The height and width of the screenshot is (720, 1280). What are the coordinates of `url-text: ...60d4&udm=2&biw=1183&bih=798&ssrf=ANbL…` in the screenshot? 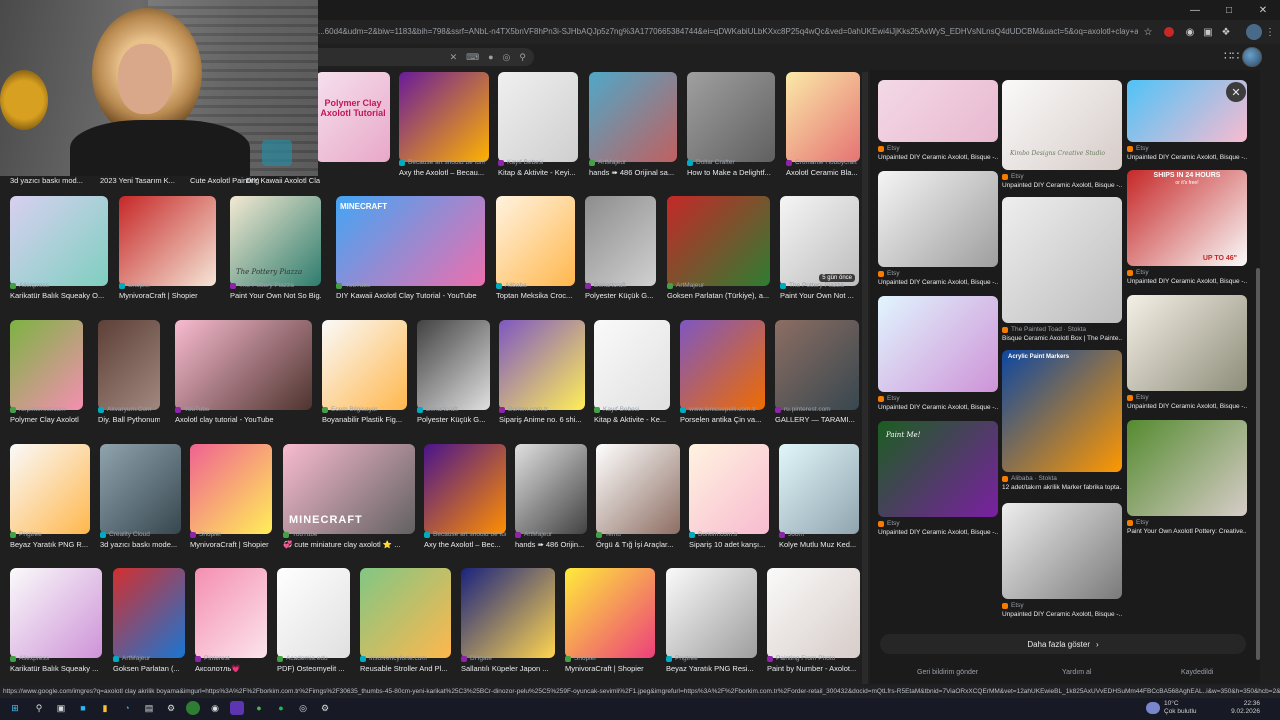 It's located at (728, 32).